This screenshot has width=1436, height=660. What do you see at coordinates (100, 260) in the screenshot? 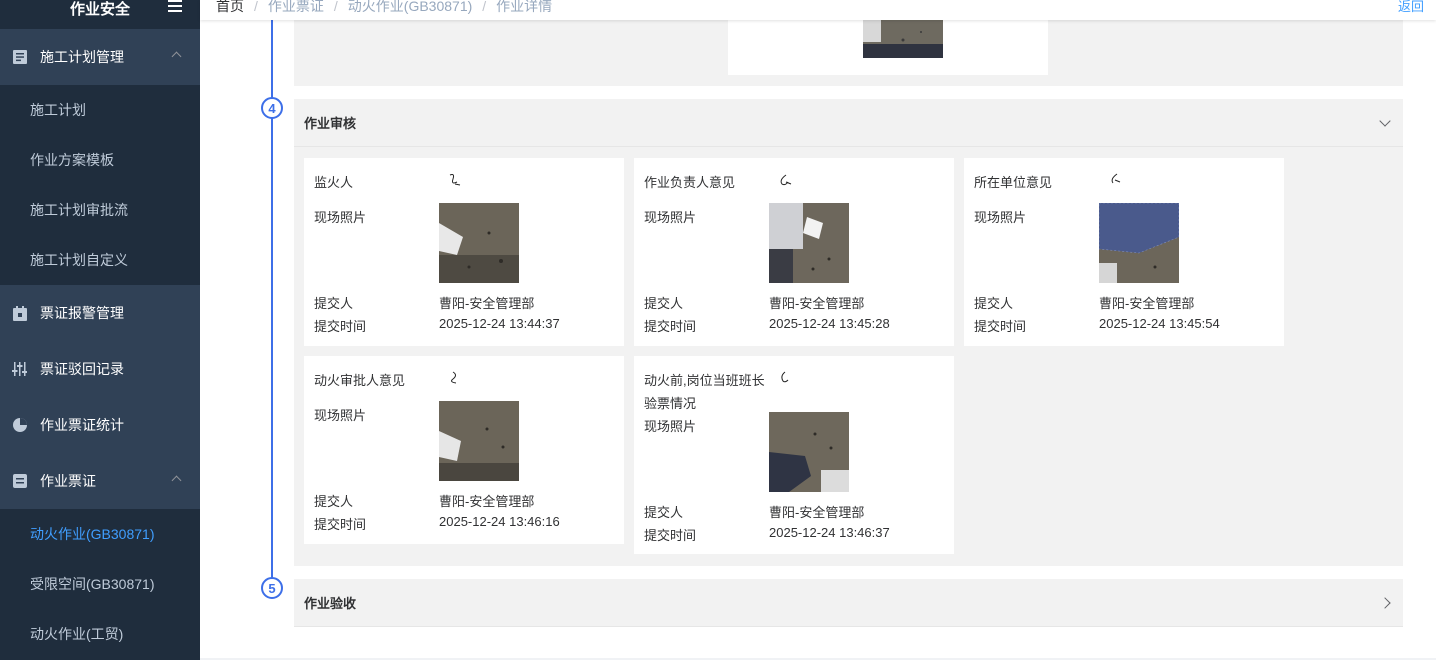
I see `sidebar-item-plan-custom: 施工计划自定义` at bounding box center [100, 260].